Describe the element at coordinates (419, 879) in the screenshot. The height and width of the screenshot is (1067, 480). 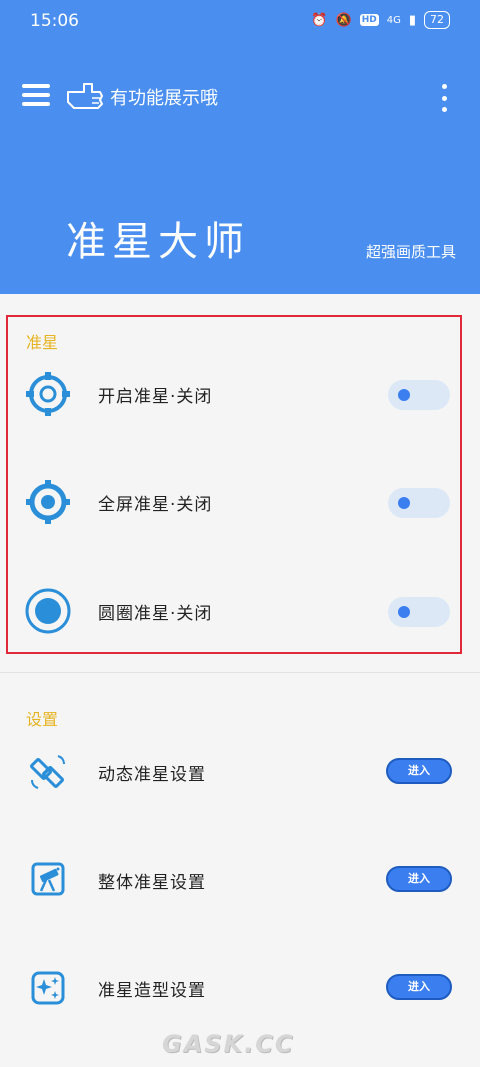
I see `overall-crosshair-enter-button: 进入` at that location.